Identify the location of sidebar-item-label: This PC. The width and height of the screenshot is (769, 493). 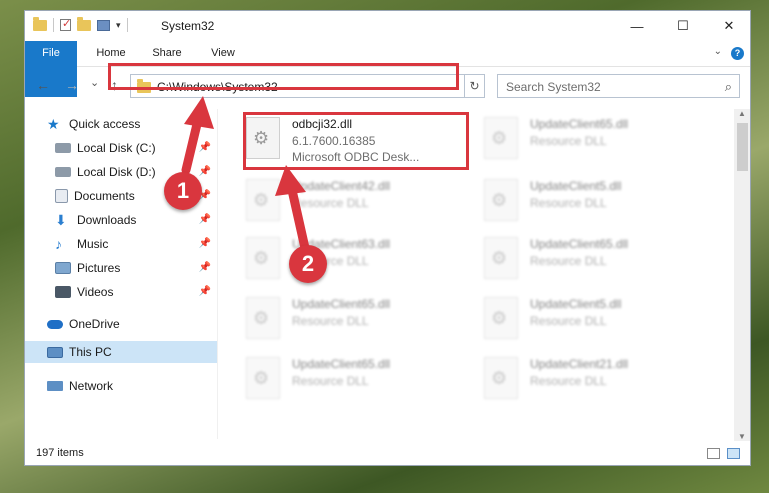
(90, 352).